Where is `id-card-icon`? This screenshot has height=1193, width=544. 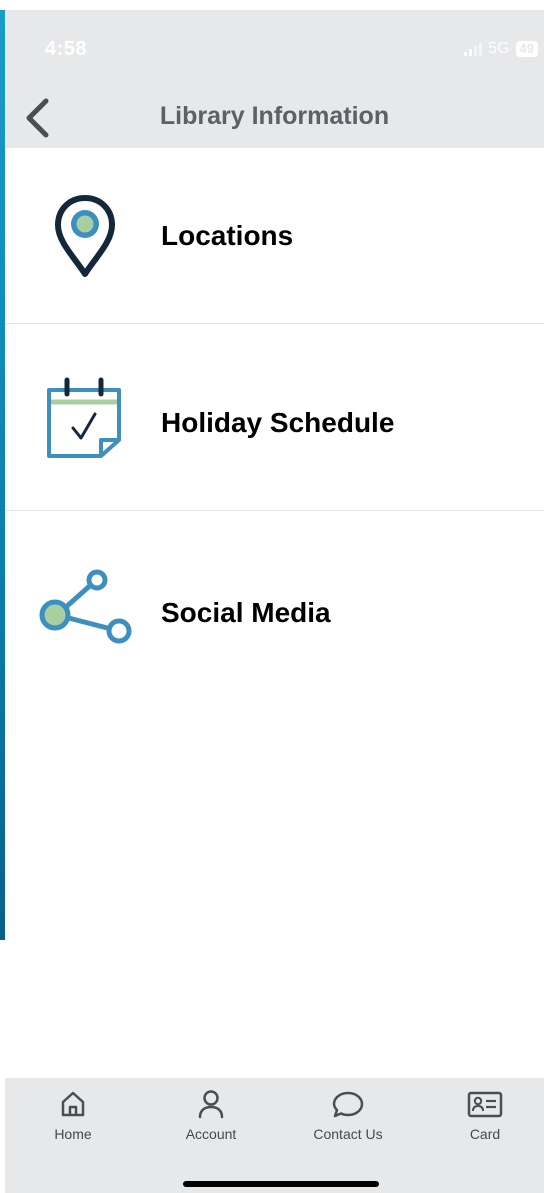 id-card-icon is located at coordinates (485, 1104).